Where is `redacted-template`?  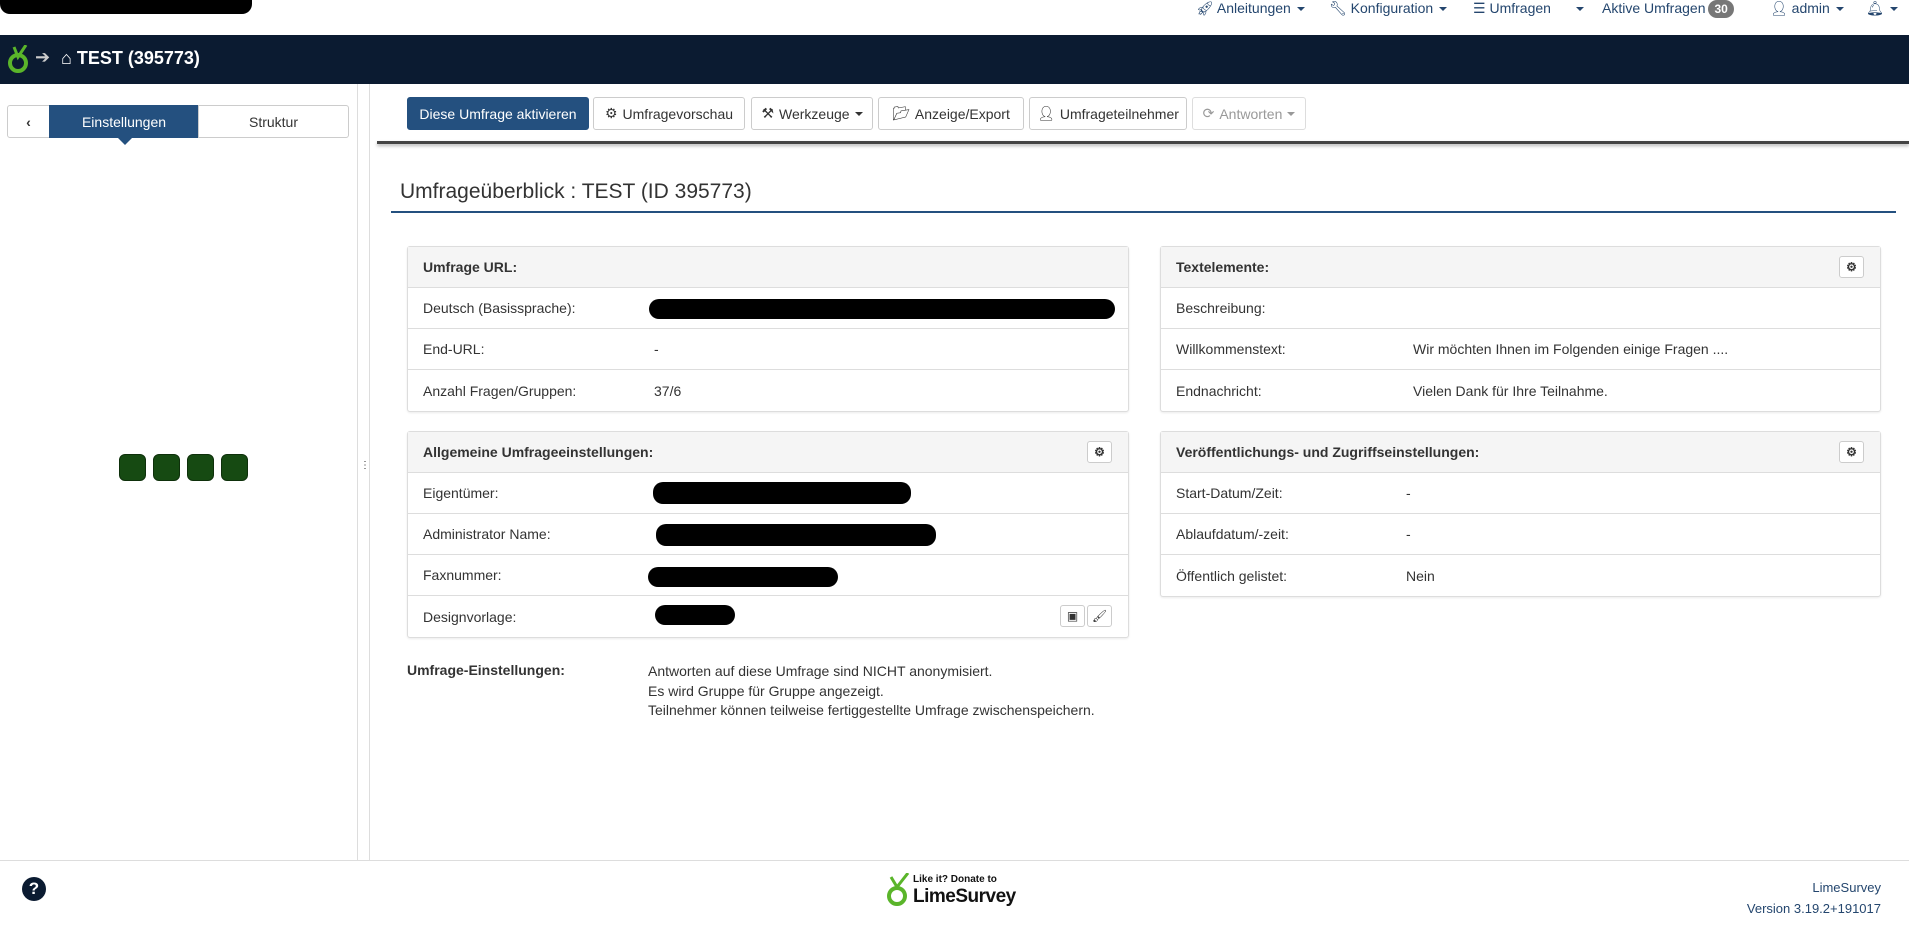 redacted-template is located at coordinates (695, 615).